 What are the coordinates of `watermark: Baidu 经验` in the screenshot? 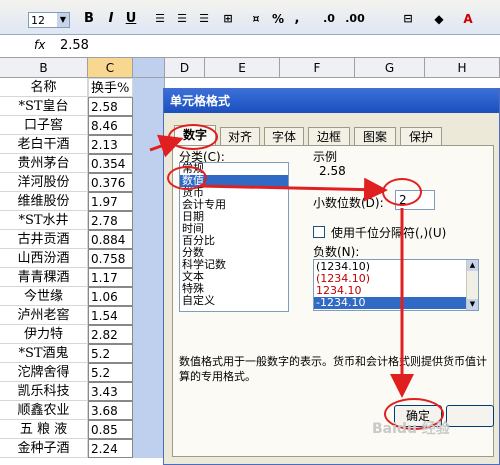 It's located at (411, 429).